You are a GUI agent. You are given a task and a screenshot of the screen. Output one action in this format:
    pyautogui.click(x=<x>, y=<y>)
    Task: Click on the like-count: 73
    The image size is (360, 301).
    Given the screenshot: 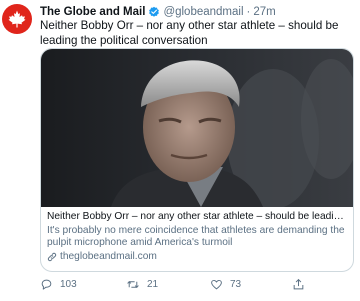 What is the action you would take?
    pyautogui.click(x=236, y=284)
    